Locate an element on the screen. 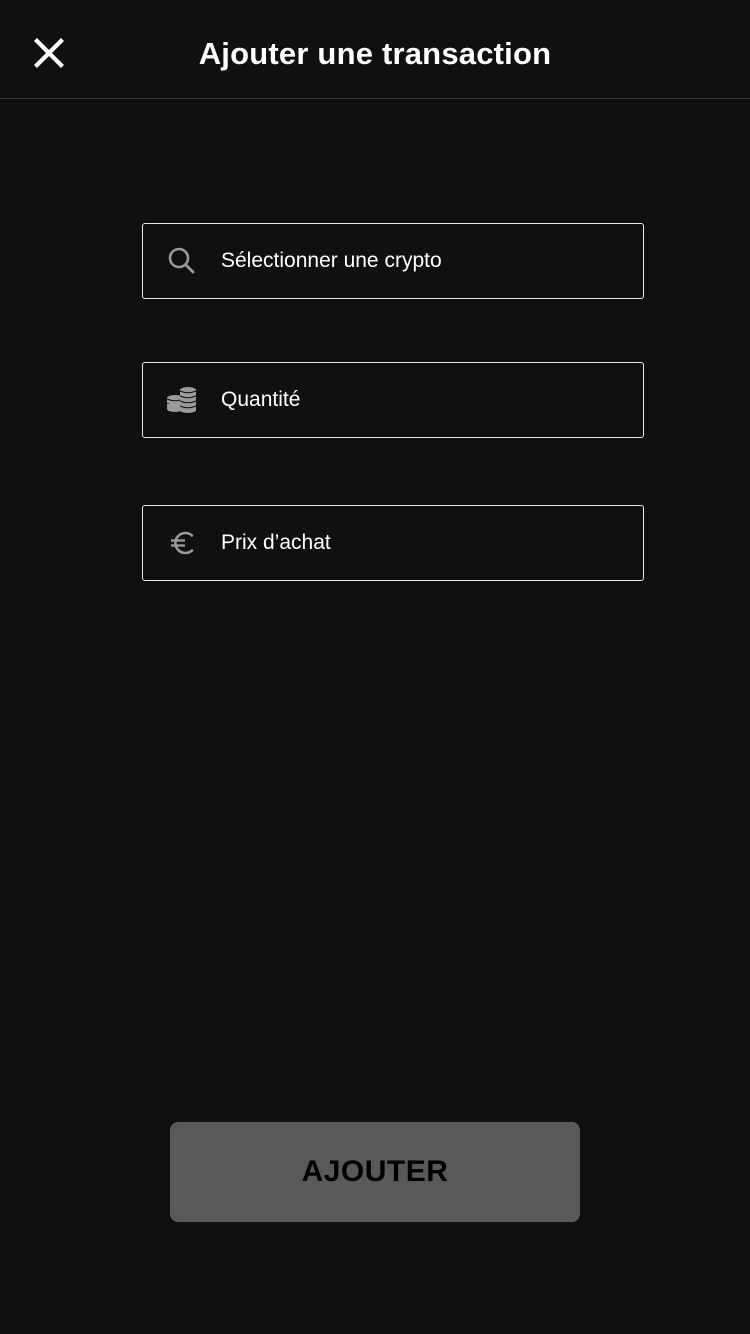  add-button: AJOUTER is located at coordinates (375, 1172).